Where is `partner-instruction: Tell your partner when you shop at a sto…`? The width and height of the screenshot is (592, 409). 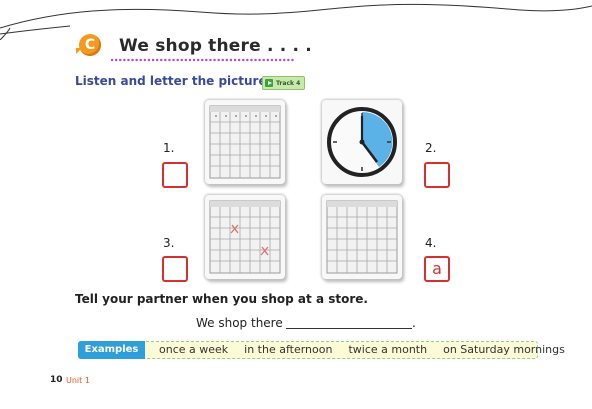
partner-instruction: Tell your partner when you shop at a sto… is located at coordinates (221, 299).